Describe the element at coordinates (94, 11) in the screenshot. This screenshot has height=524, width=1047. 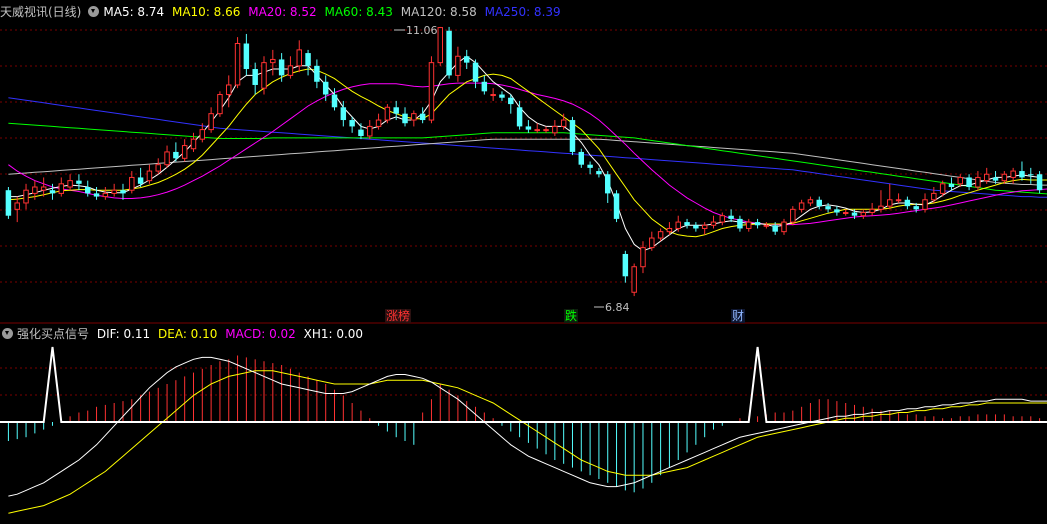
I see `dropdown-circle-icon` at that location.